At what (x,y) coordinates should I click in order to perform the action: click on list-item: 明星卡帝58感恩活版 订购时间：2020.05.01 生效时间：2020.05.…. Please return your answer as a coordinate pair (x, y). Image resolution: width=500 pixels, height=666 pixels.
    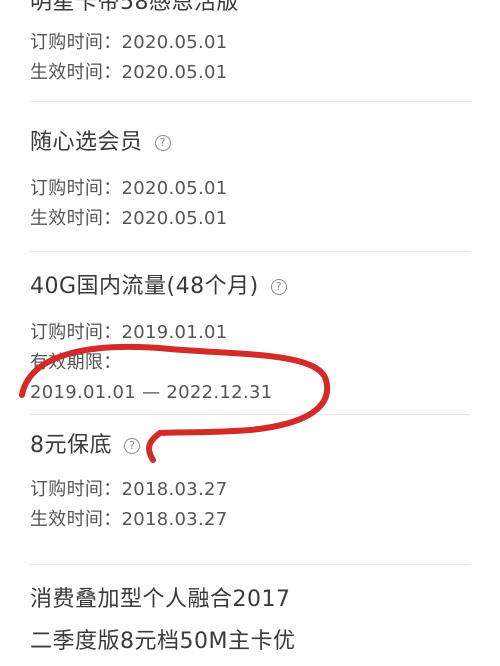
    Looking at the image, I should click on (250, 51).